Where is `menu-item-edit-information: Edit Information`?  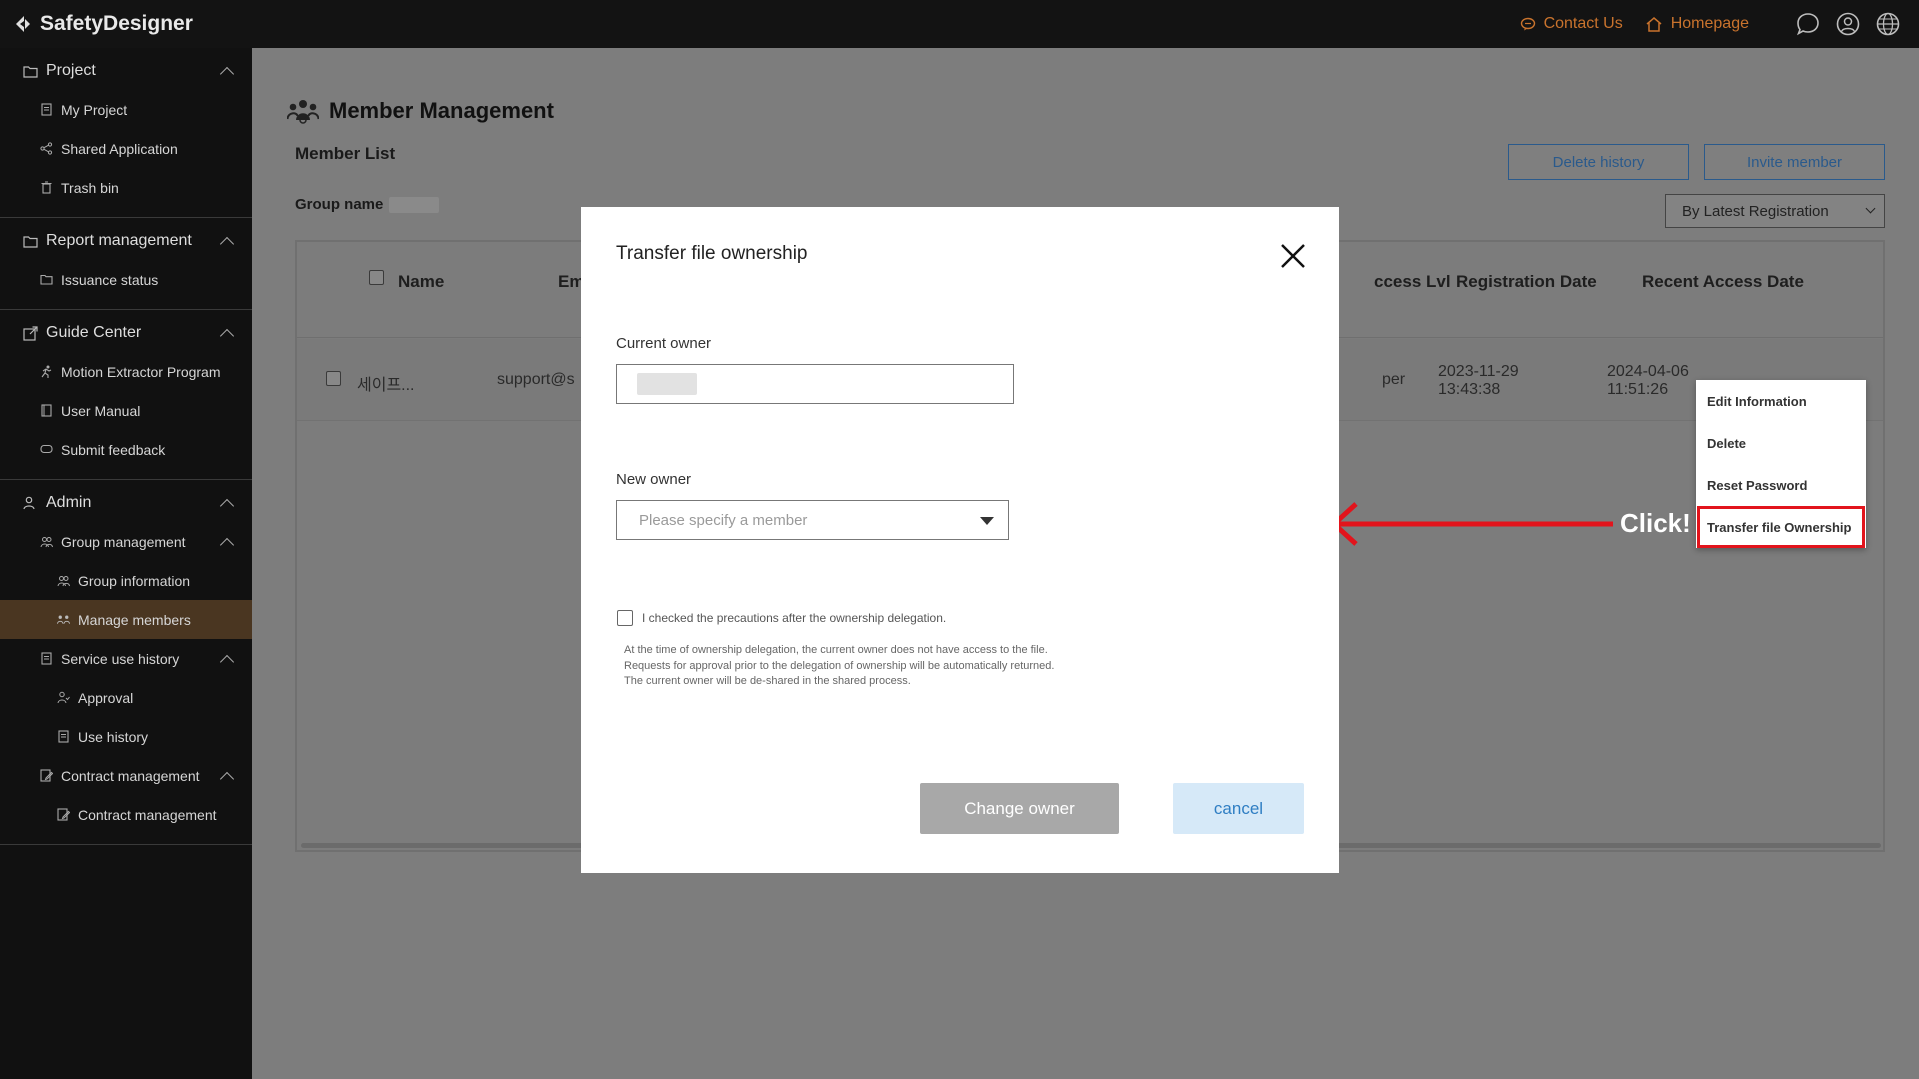
menu-item-edit-information: Edit Information is located at coordinates (1781, 401).